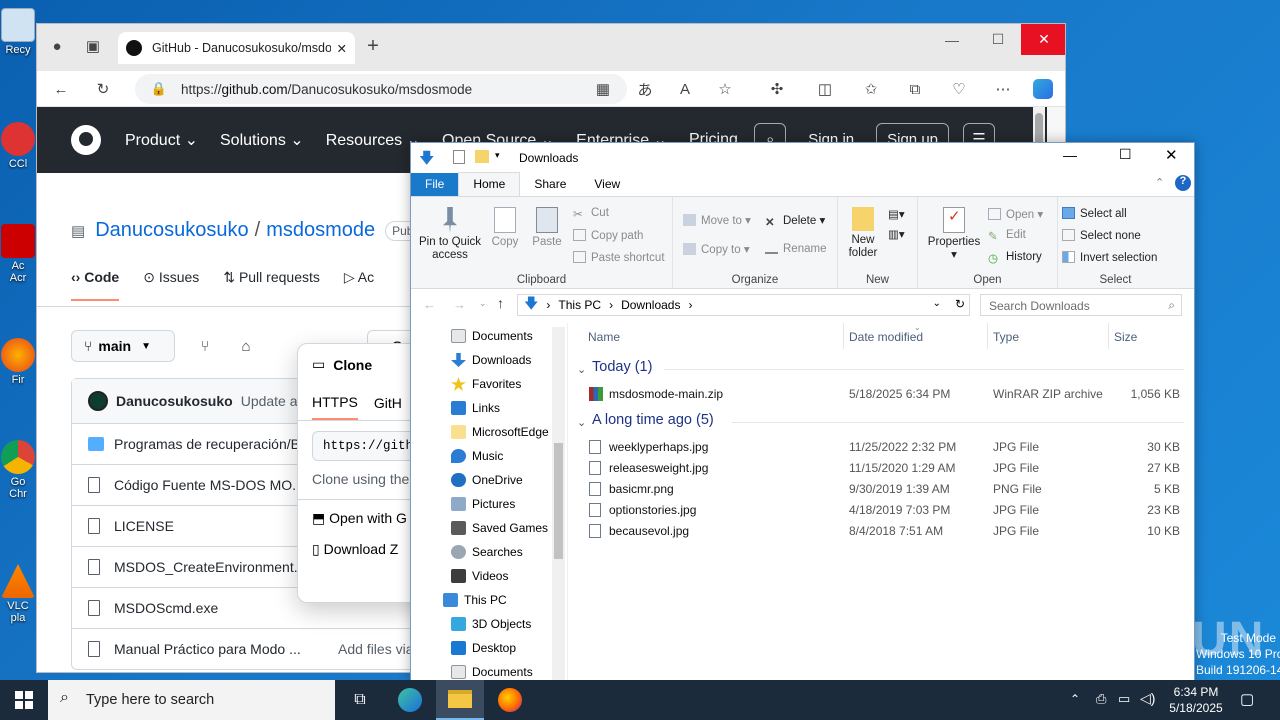 This screenshot has height=720, width=1280. I want to click on ccleaner-icon: CCl, so click(18, 146).